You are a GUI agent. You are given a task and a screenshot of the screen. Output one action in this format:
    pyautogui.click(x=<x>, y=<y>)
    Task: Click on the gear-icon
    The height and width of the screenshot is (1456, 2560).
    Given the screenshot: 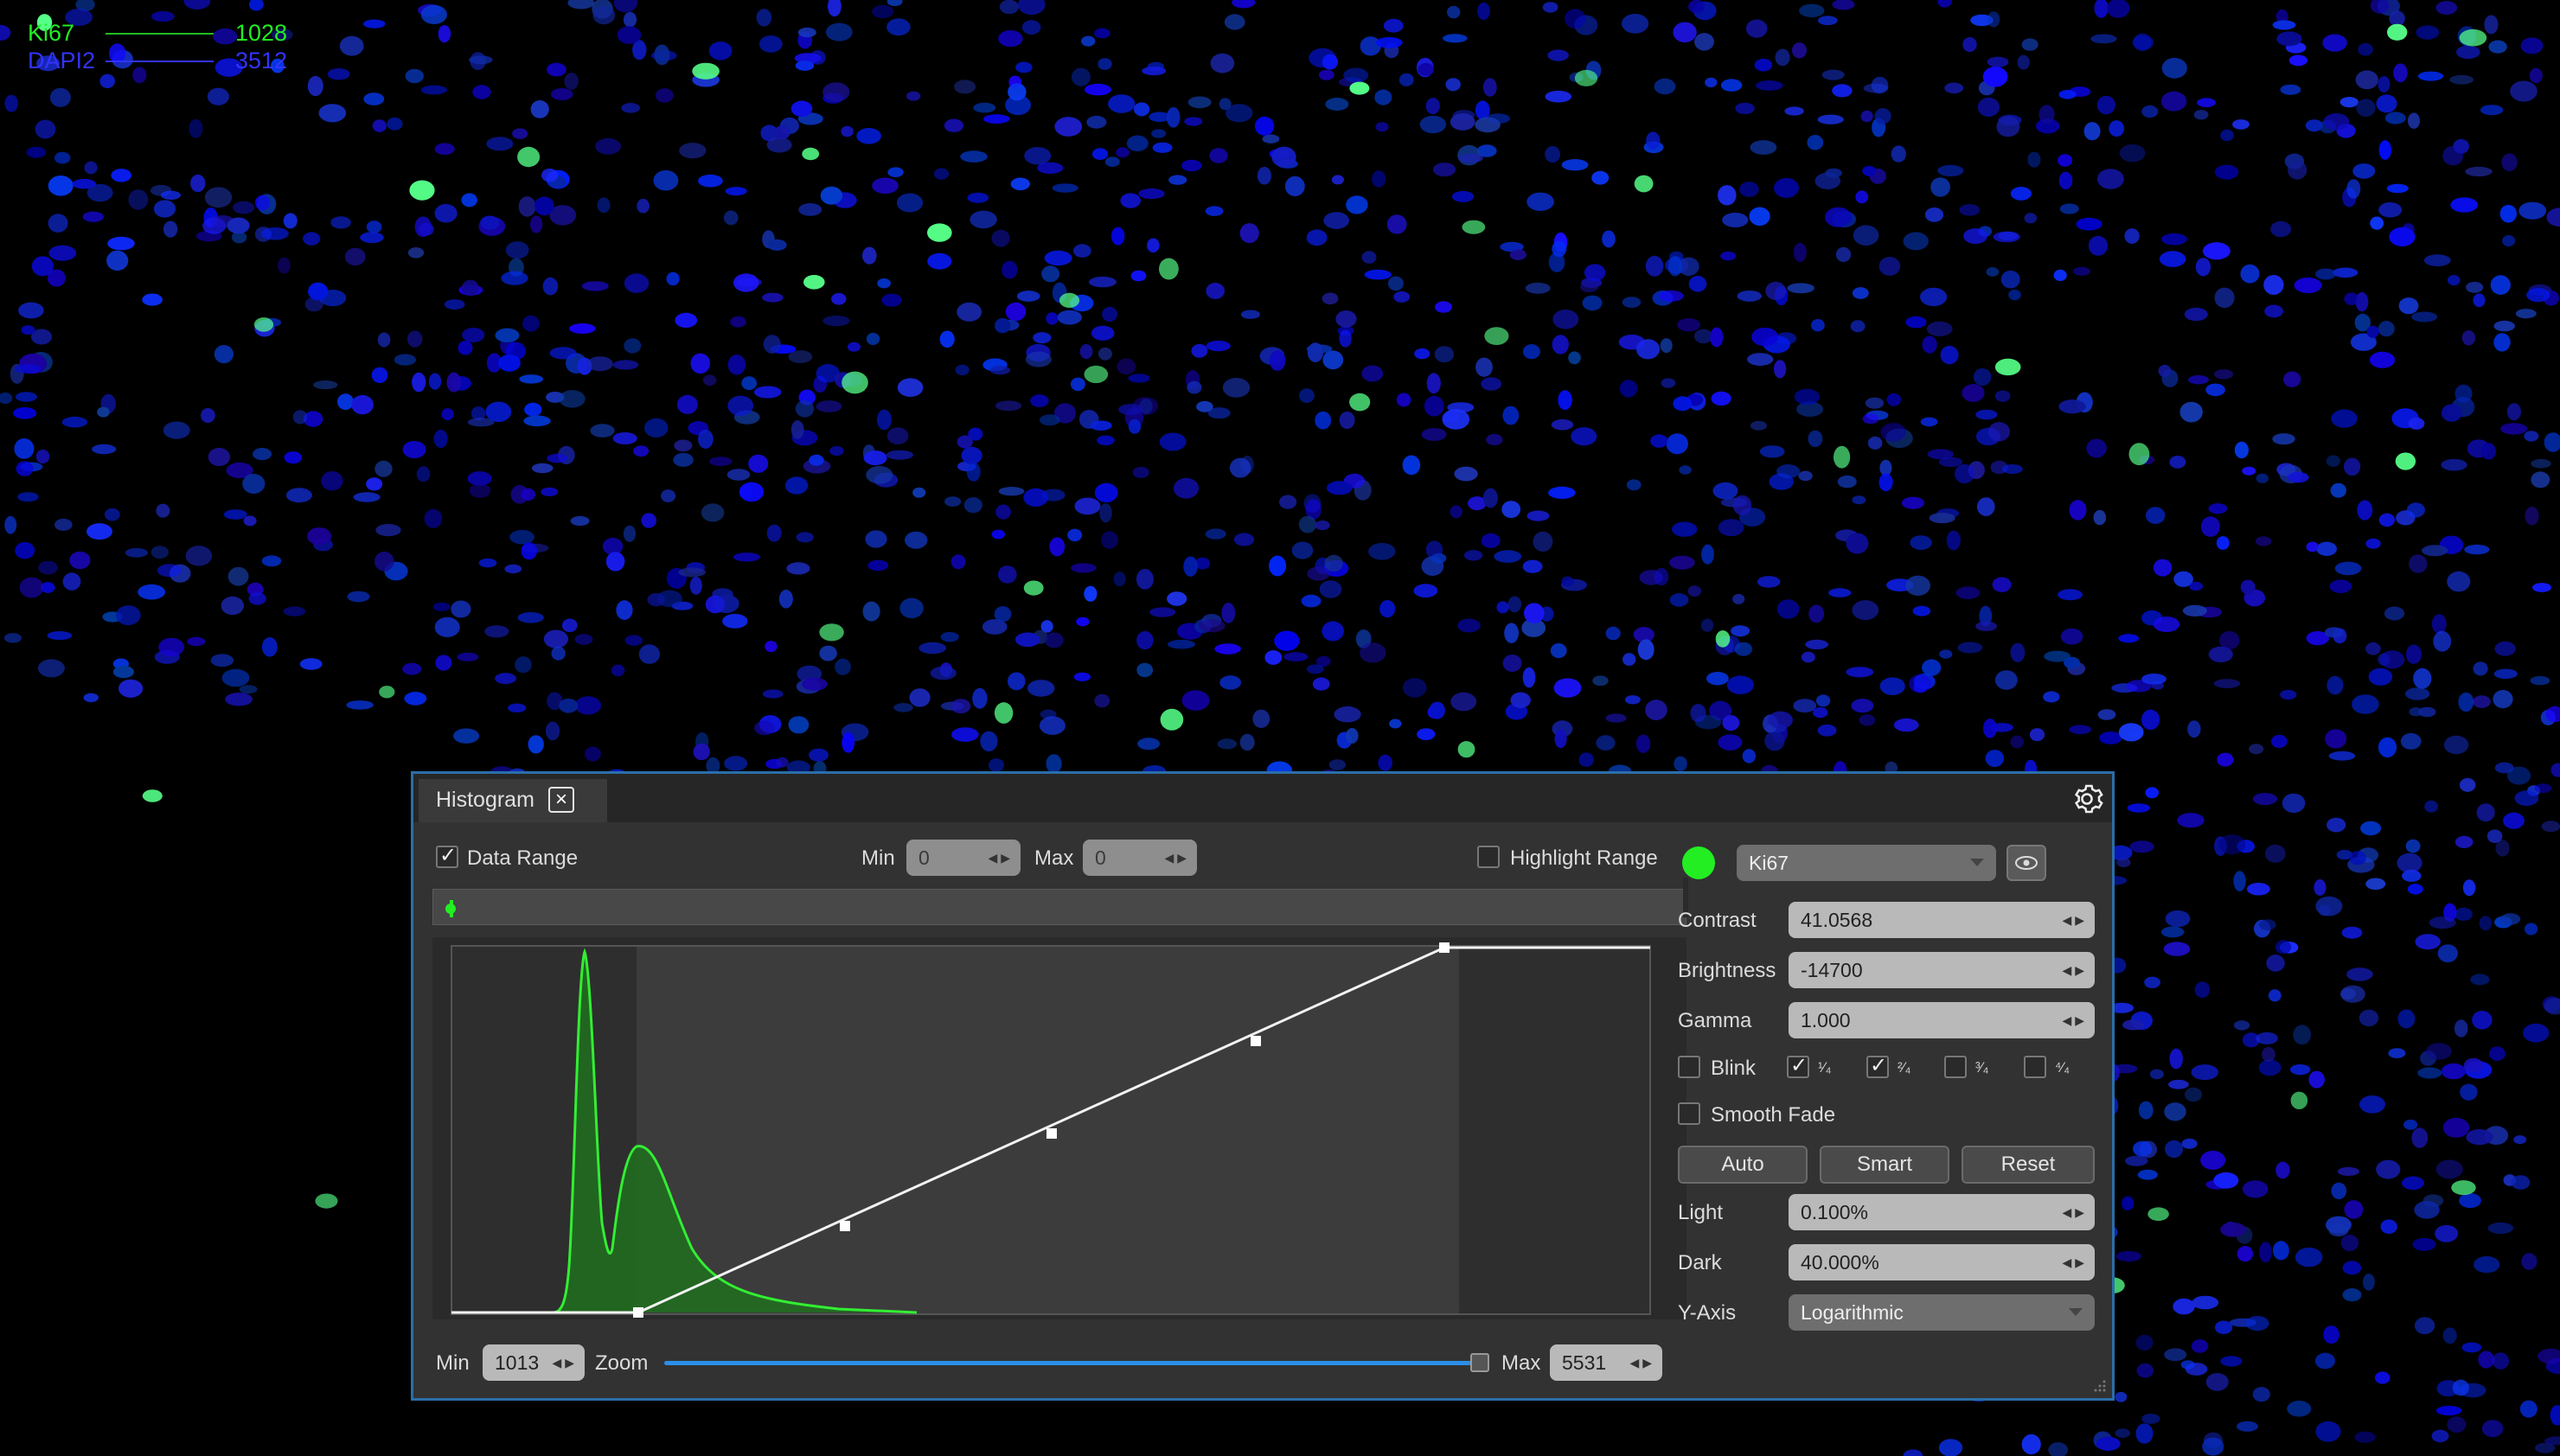 What is the action you would take?
    pyautogui.click(x=2086, y=799)
    